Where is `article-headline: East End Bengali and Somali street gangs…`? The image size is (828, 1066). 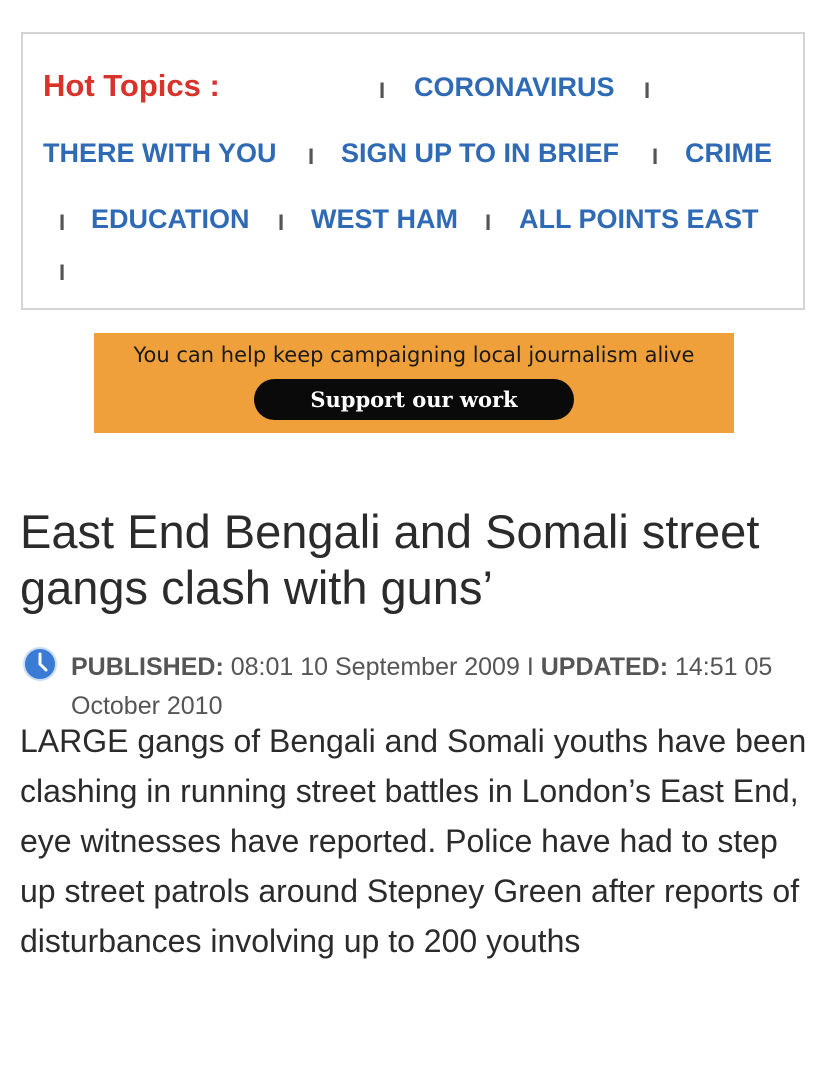 article-headline: East End Bengali and Somali street gangs… is located at coordinates (390, 559).